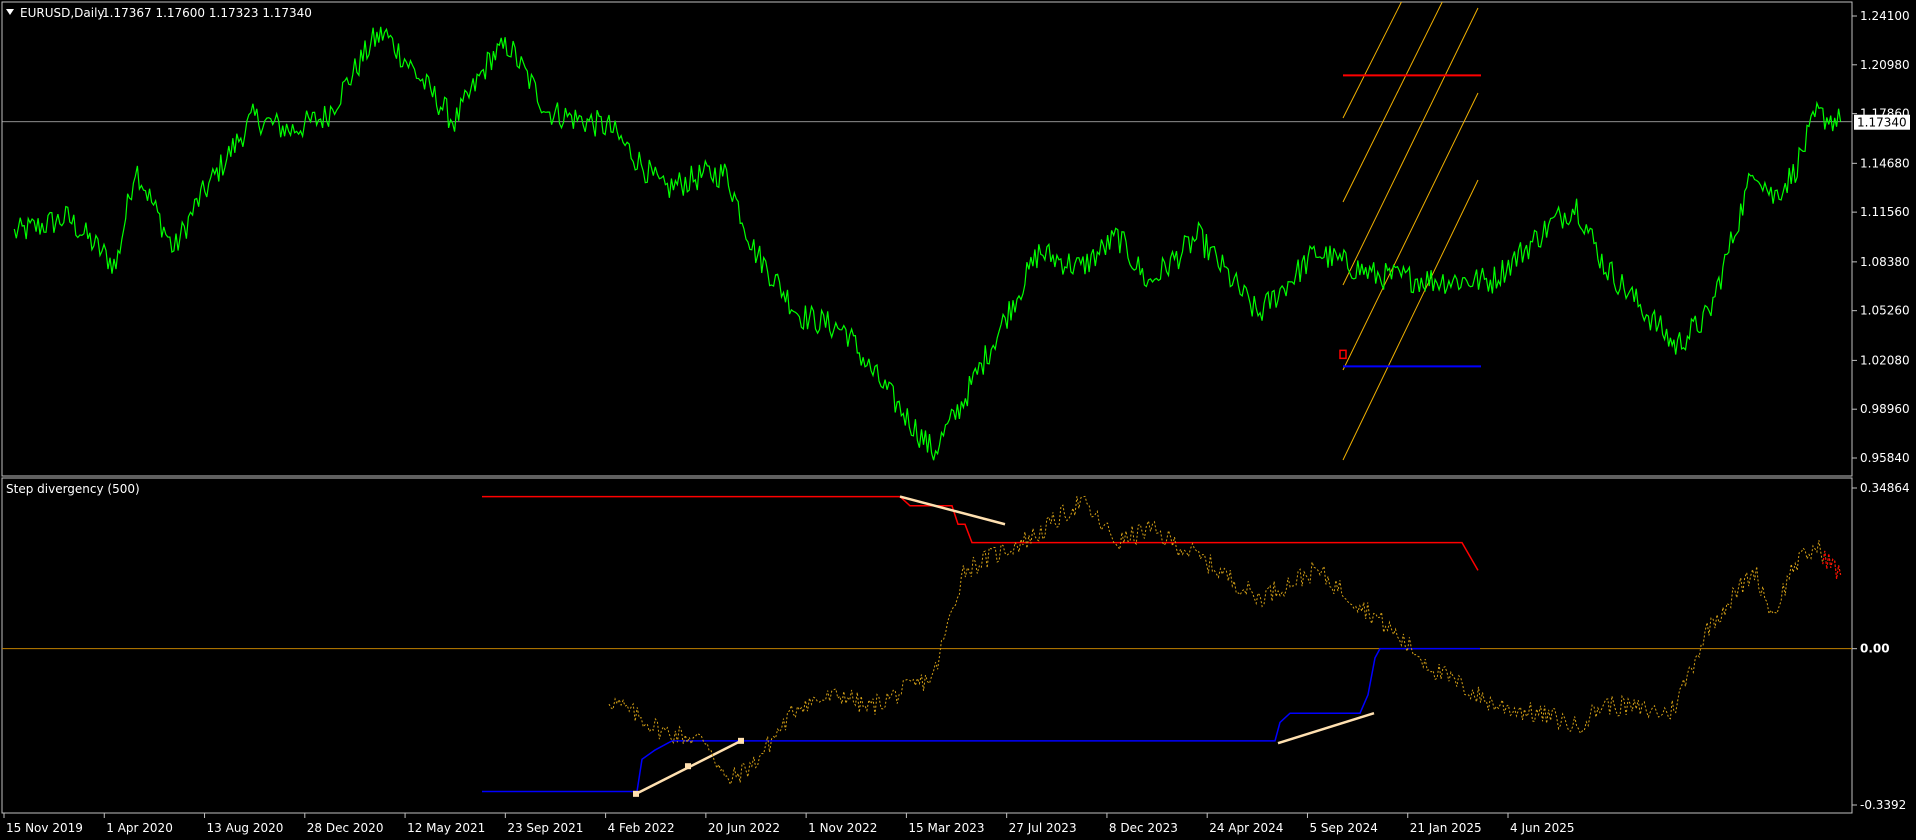 This screenshot has width=1916, height=840. Describe the element at coordinates (1326, 728) in the screenshot. I see `bullish-divergence-line` at that location.